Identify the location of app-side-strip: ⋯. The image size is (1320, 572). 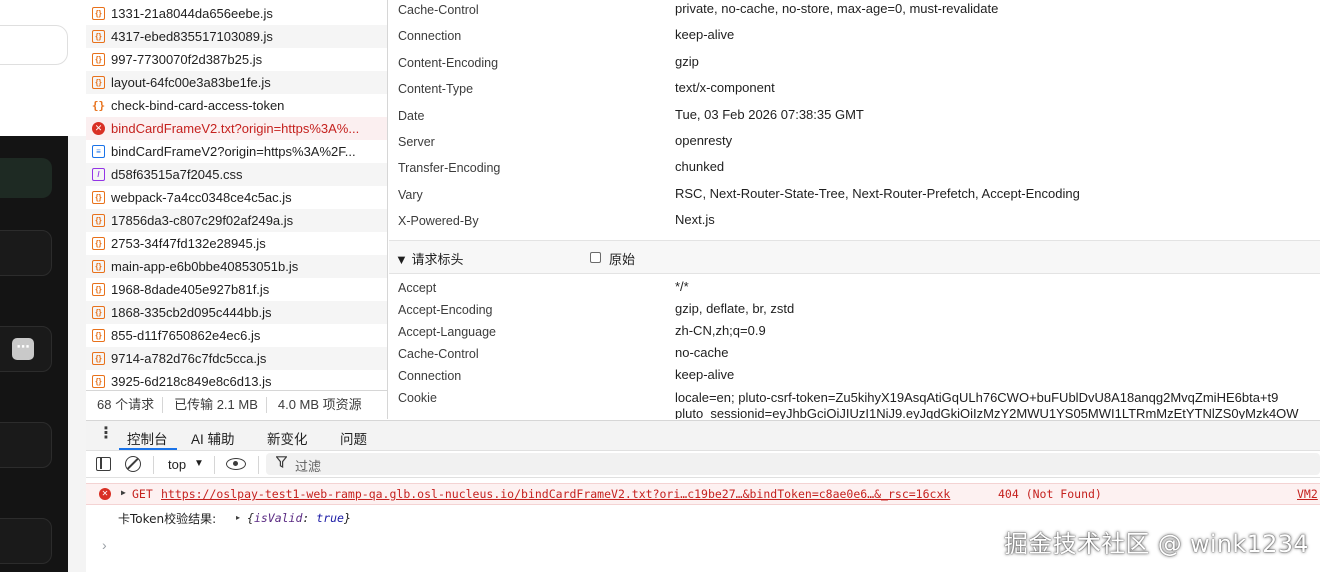
(43, 286).